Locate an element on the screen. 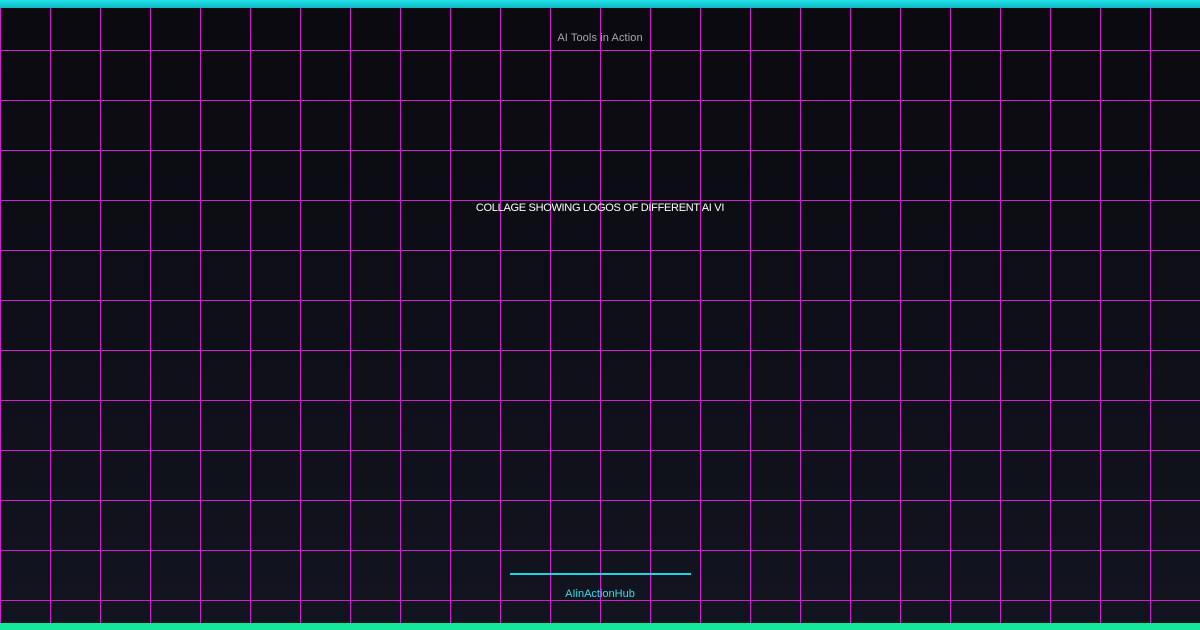 The width and height of the screenshot is (1200, 630). top-accent-bar is located at coordinates (600, 4).